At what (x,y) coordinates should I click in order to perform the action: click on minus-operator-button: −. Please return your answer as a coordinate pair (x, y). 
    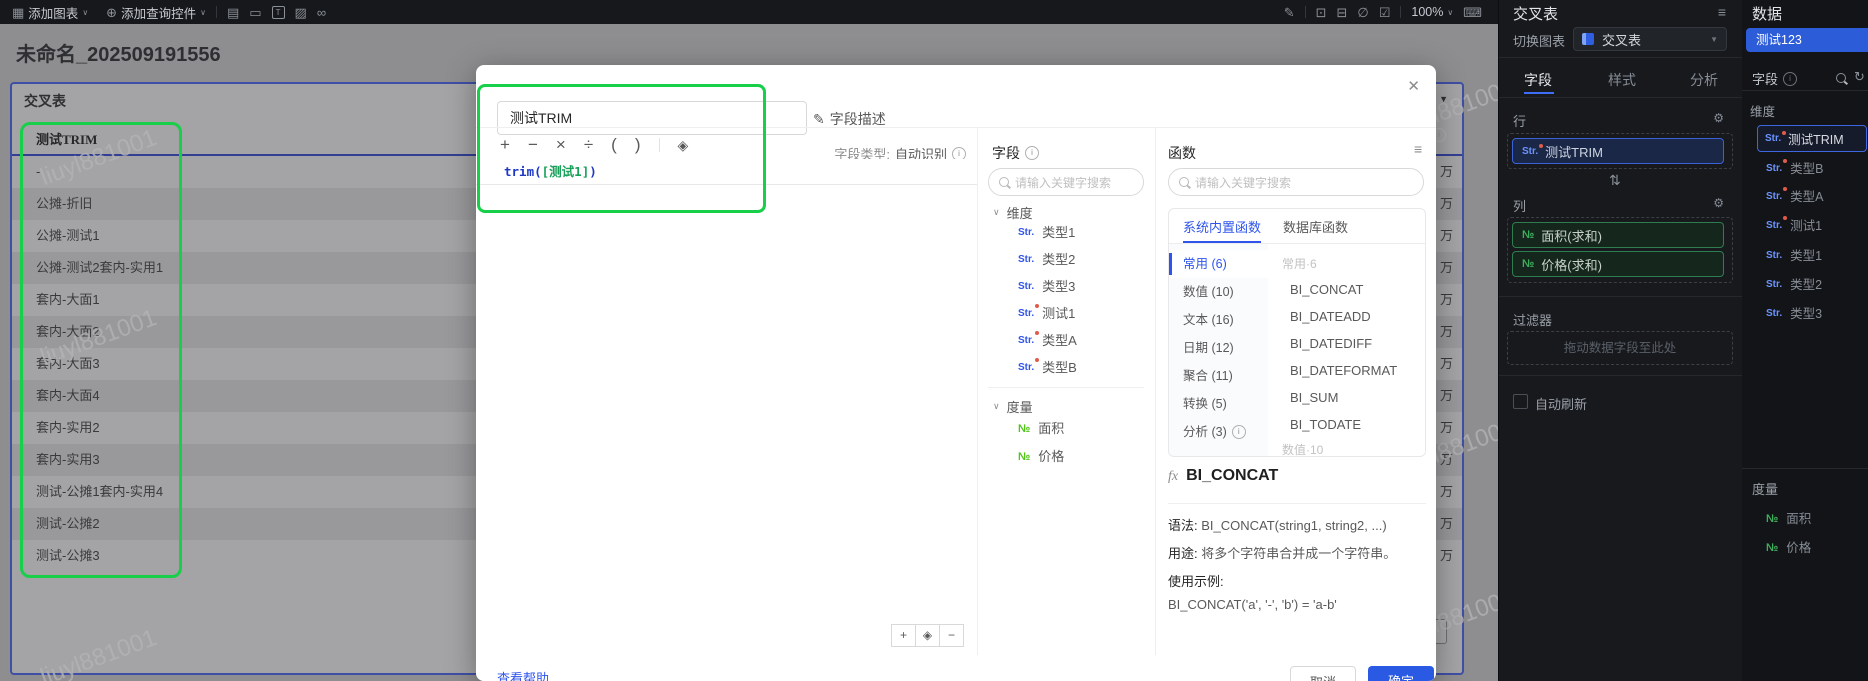
    Looking at the image, I should click on (533, 145).